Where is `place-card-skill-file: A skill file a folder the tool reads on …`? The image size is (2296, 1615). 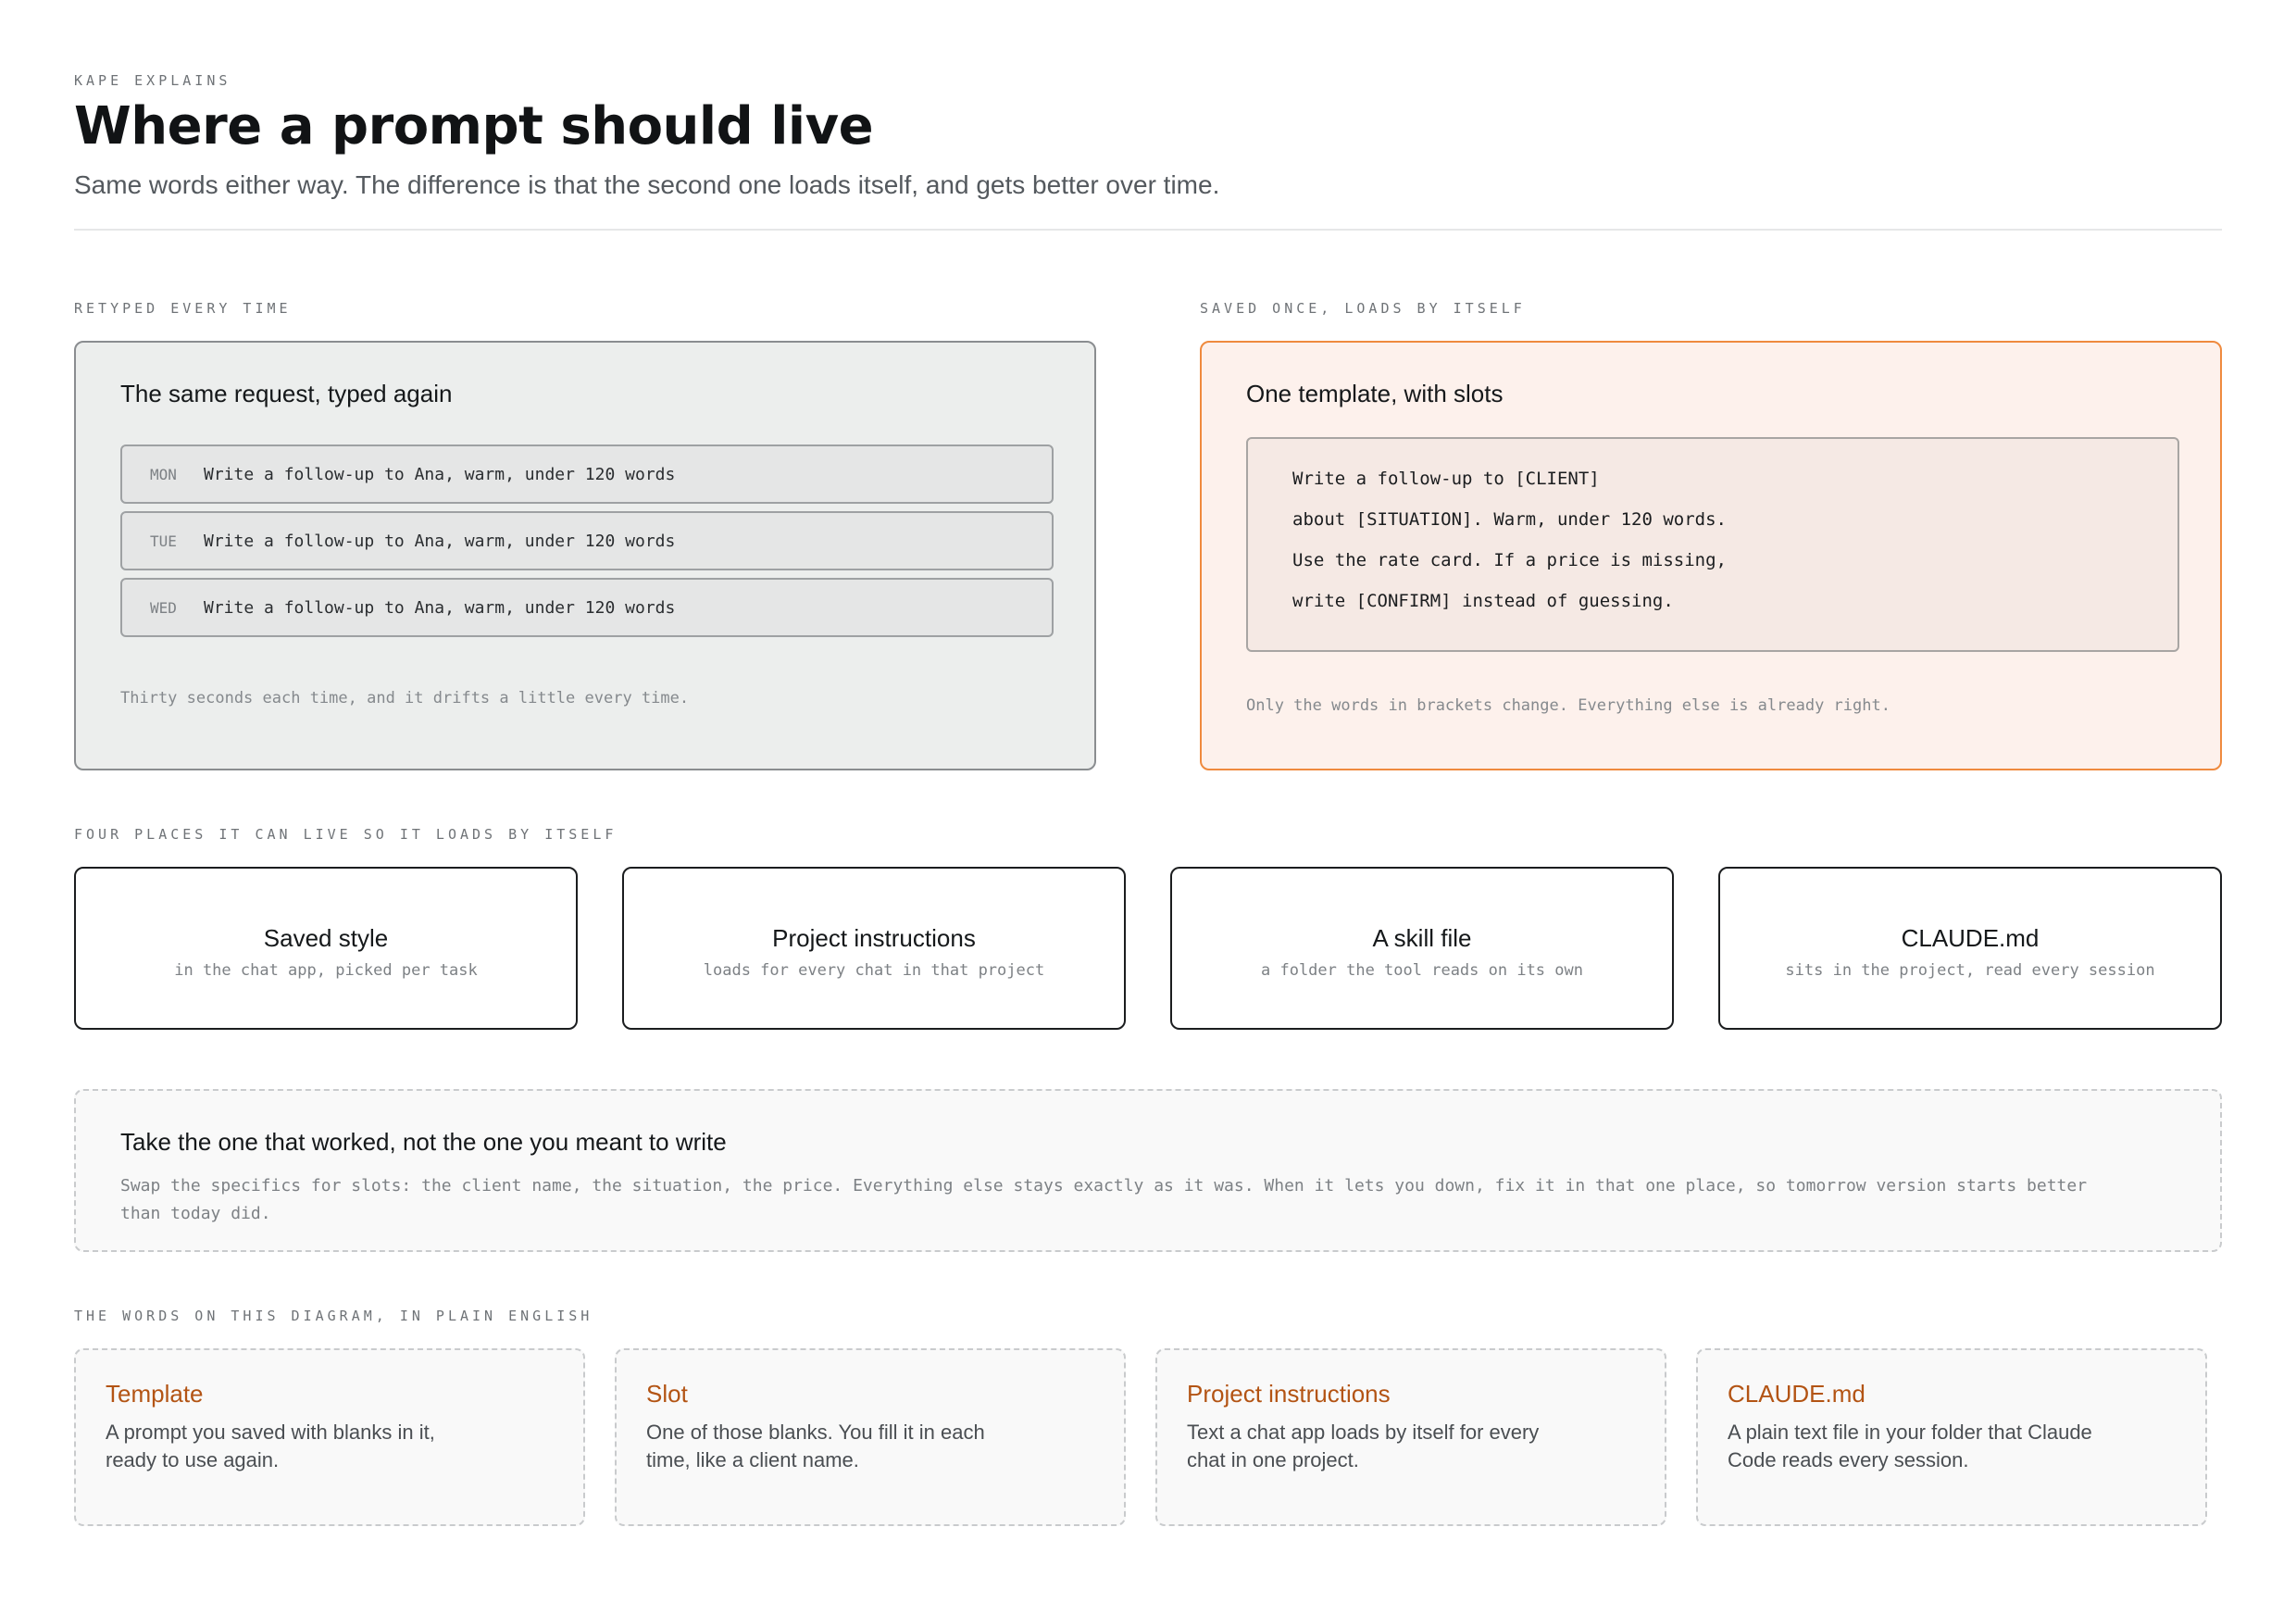 place-card-skill-file: A skill file a folder the tool reads on … is located at coordinates (1422, 948).